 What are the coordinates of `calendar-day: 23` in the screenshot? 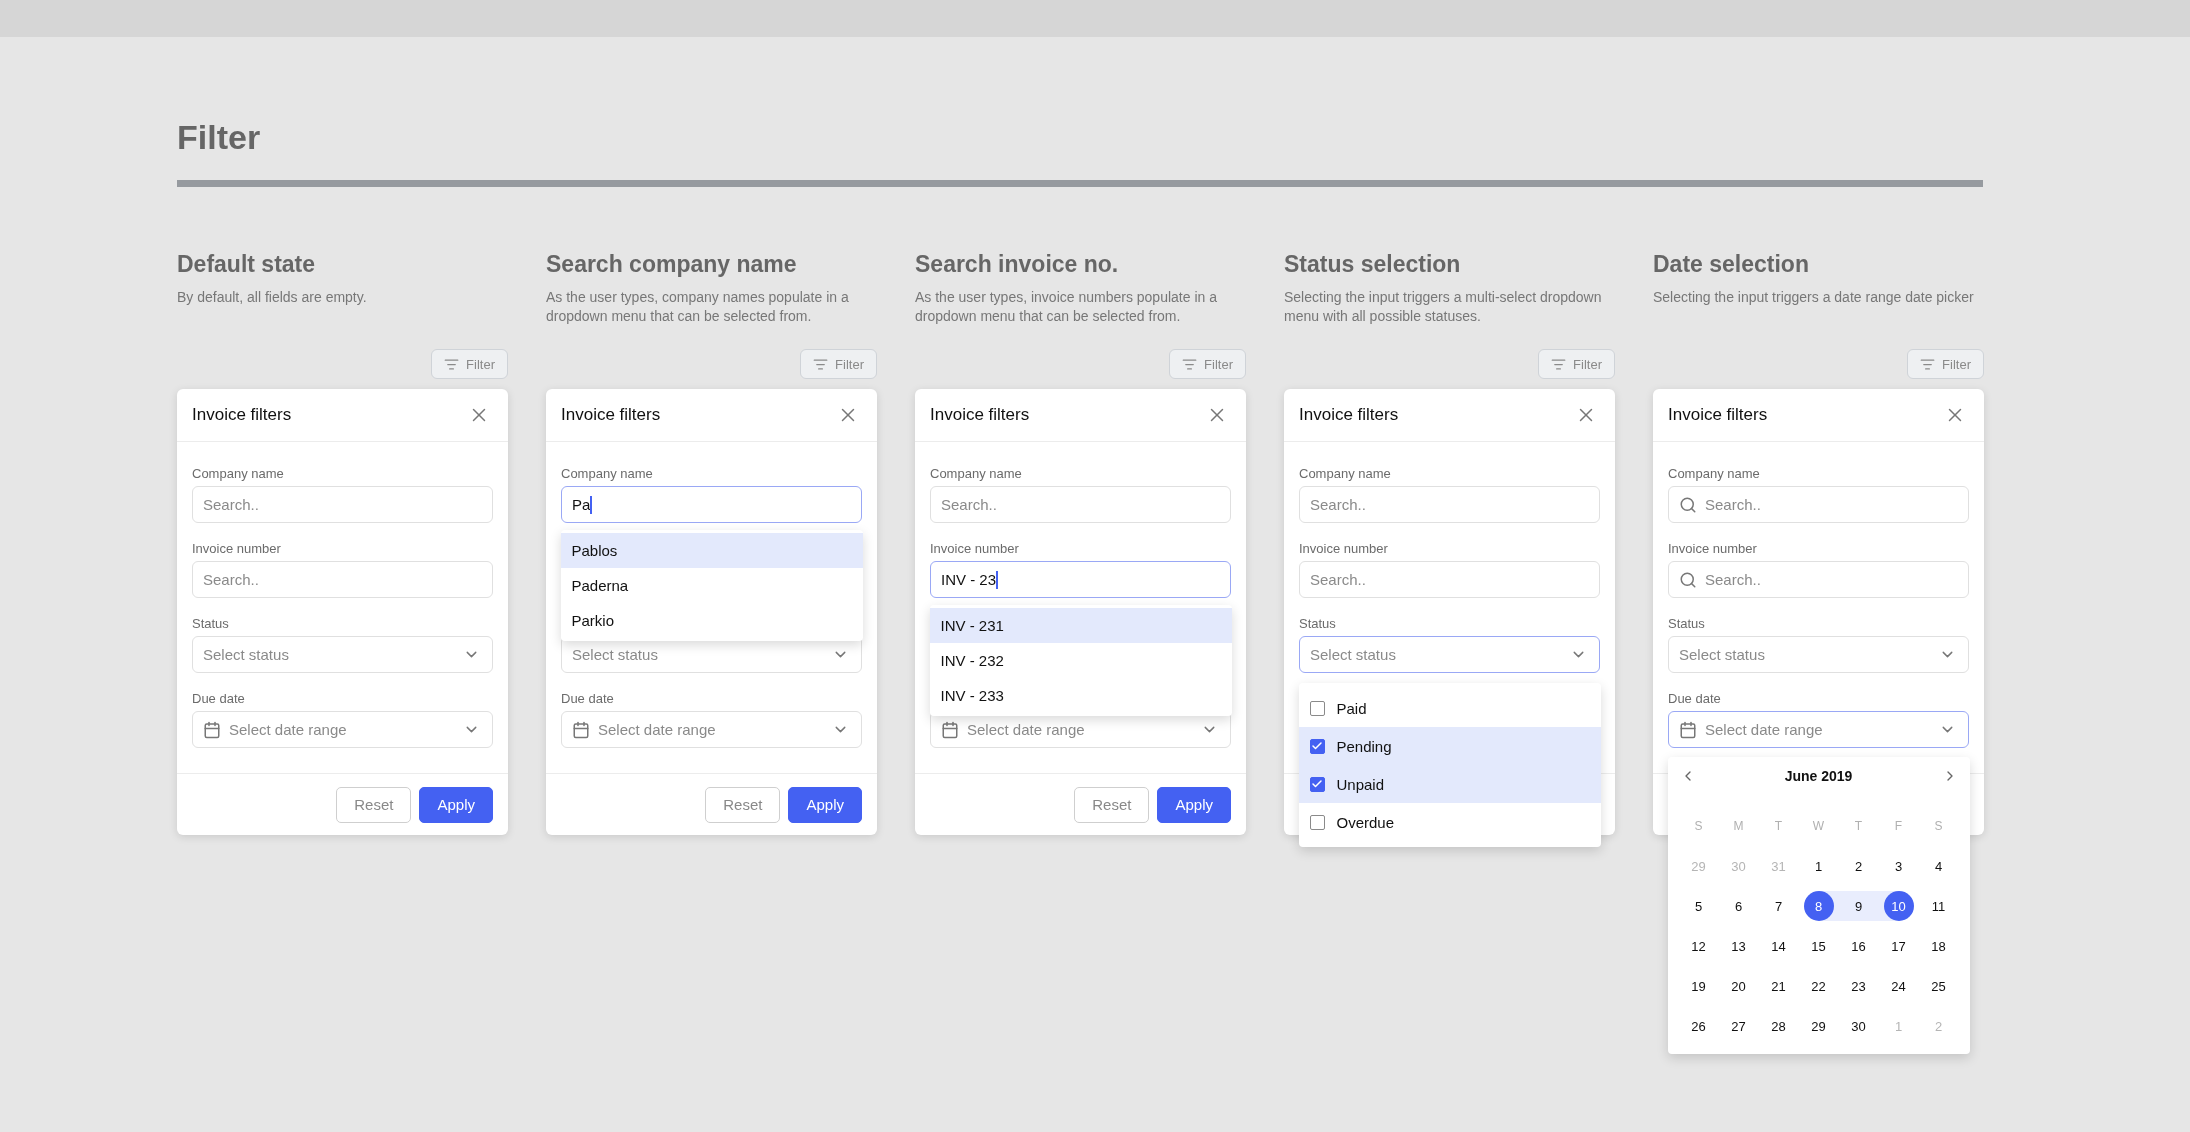 It's located at (1858, 986).